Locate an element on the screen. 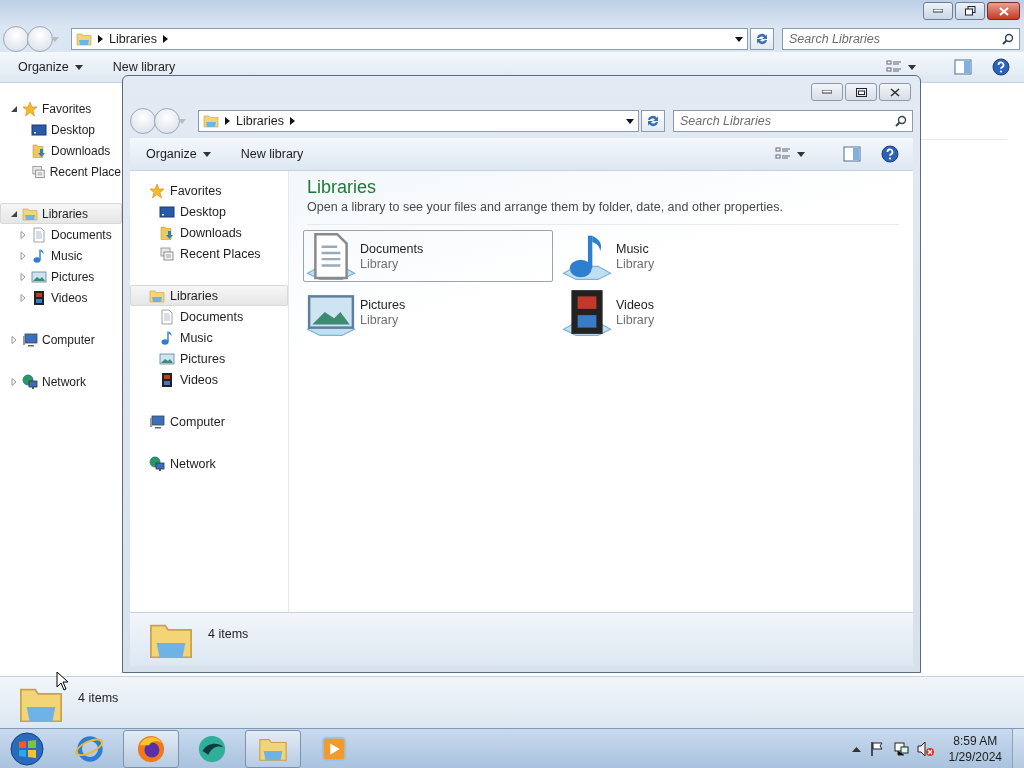 The image size is (1024, 768). library-tile: Pictures Library is located at coordinates (428, 312).